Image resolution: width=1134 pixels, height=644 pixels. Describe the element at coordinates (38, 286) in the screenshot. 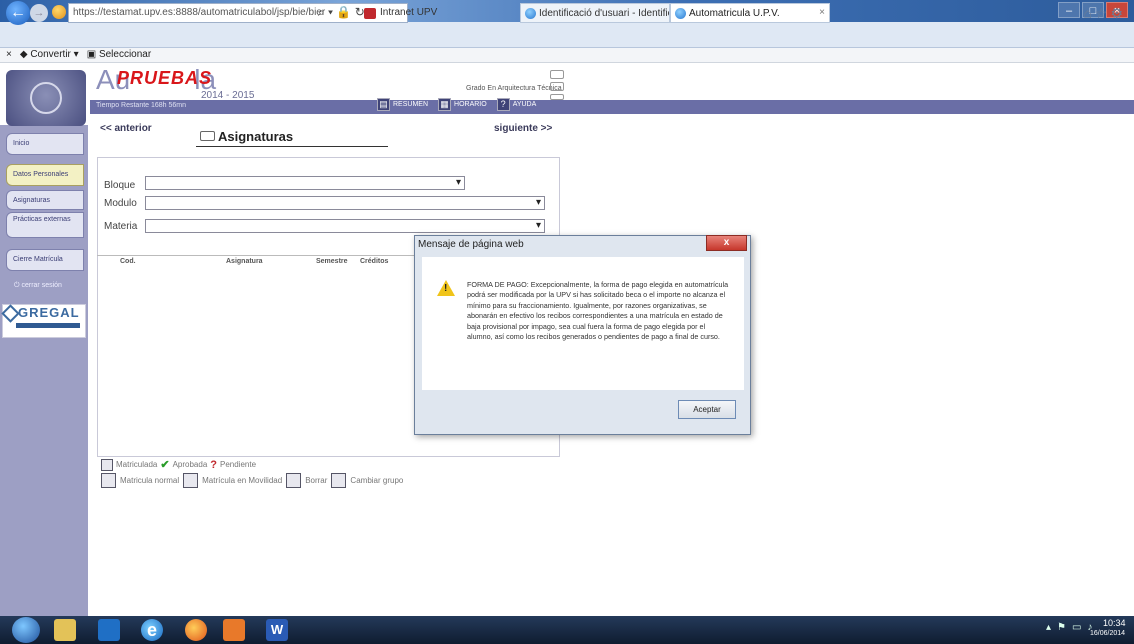

I see `logout-link: ⏻ cerrar sesión` at that location.